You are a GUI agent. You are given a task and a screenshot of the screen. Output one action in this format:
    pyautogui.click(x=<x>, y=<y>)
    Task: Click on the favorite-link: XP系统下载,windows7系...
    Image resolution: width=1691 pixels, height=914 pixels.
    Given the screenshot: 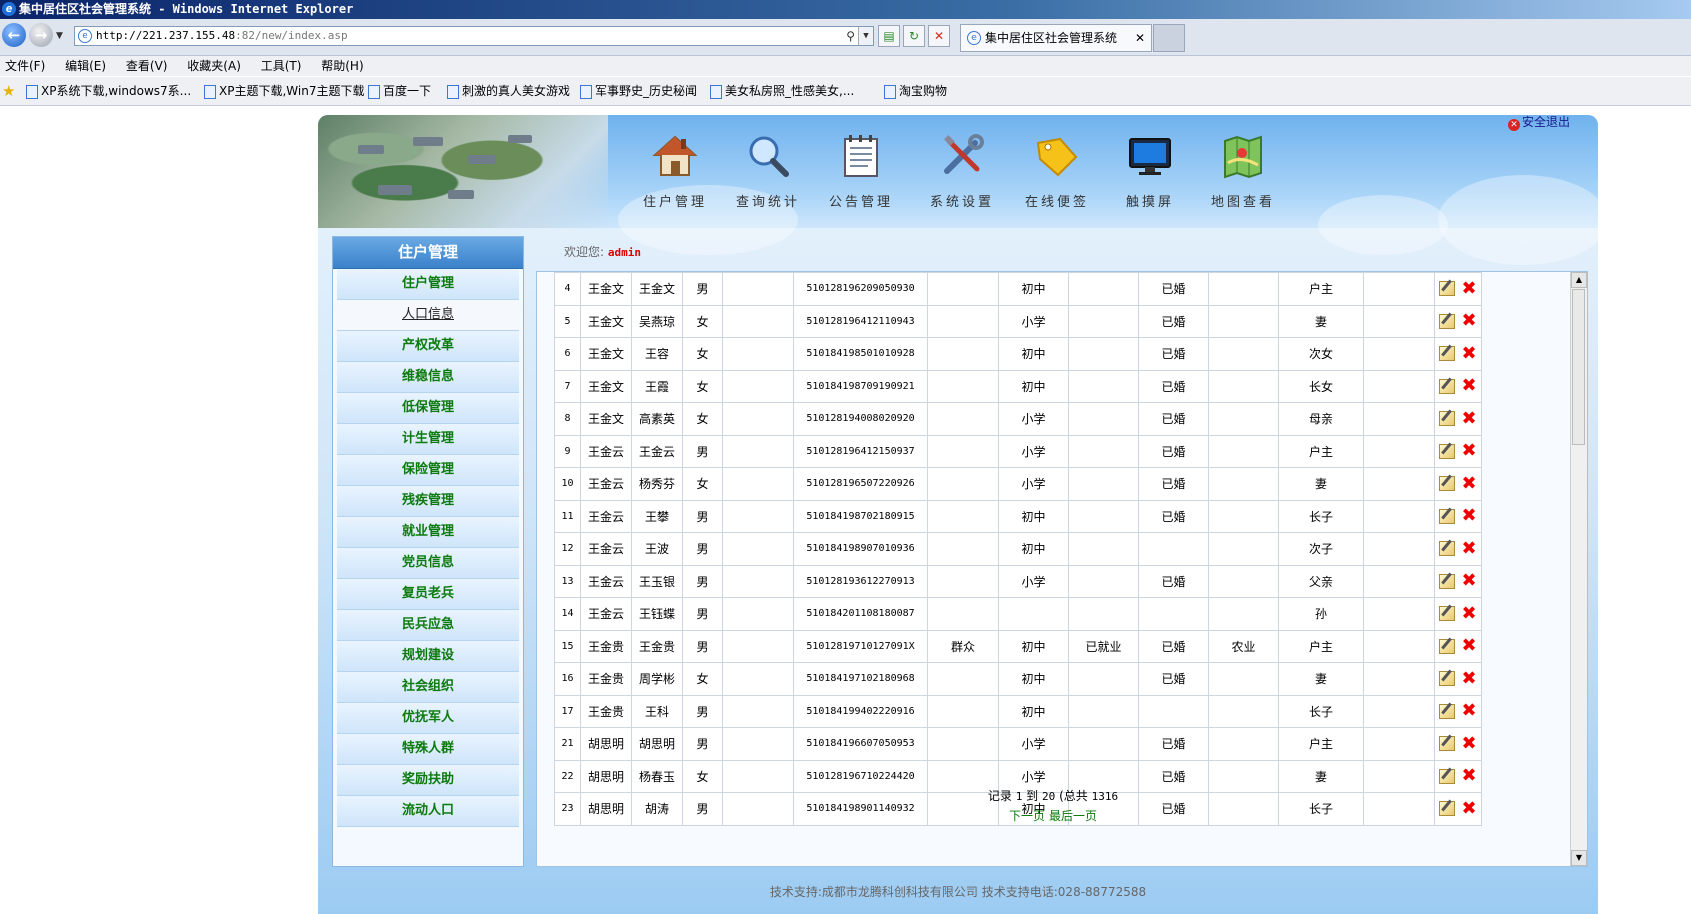 What is the action you would take?
    pyautogui.click(x=108, y=91)
    